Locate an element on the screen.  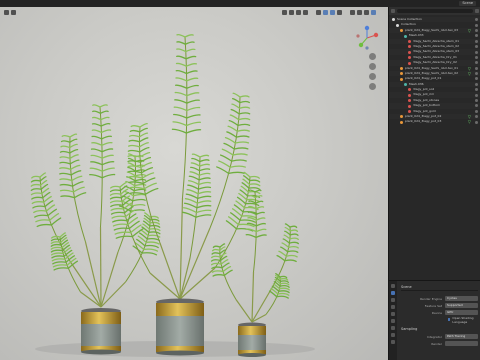
collection-icon is located at coordinates (393, 20).